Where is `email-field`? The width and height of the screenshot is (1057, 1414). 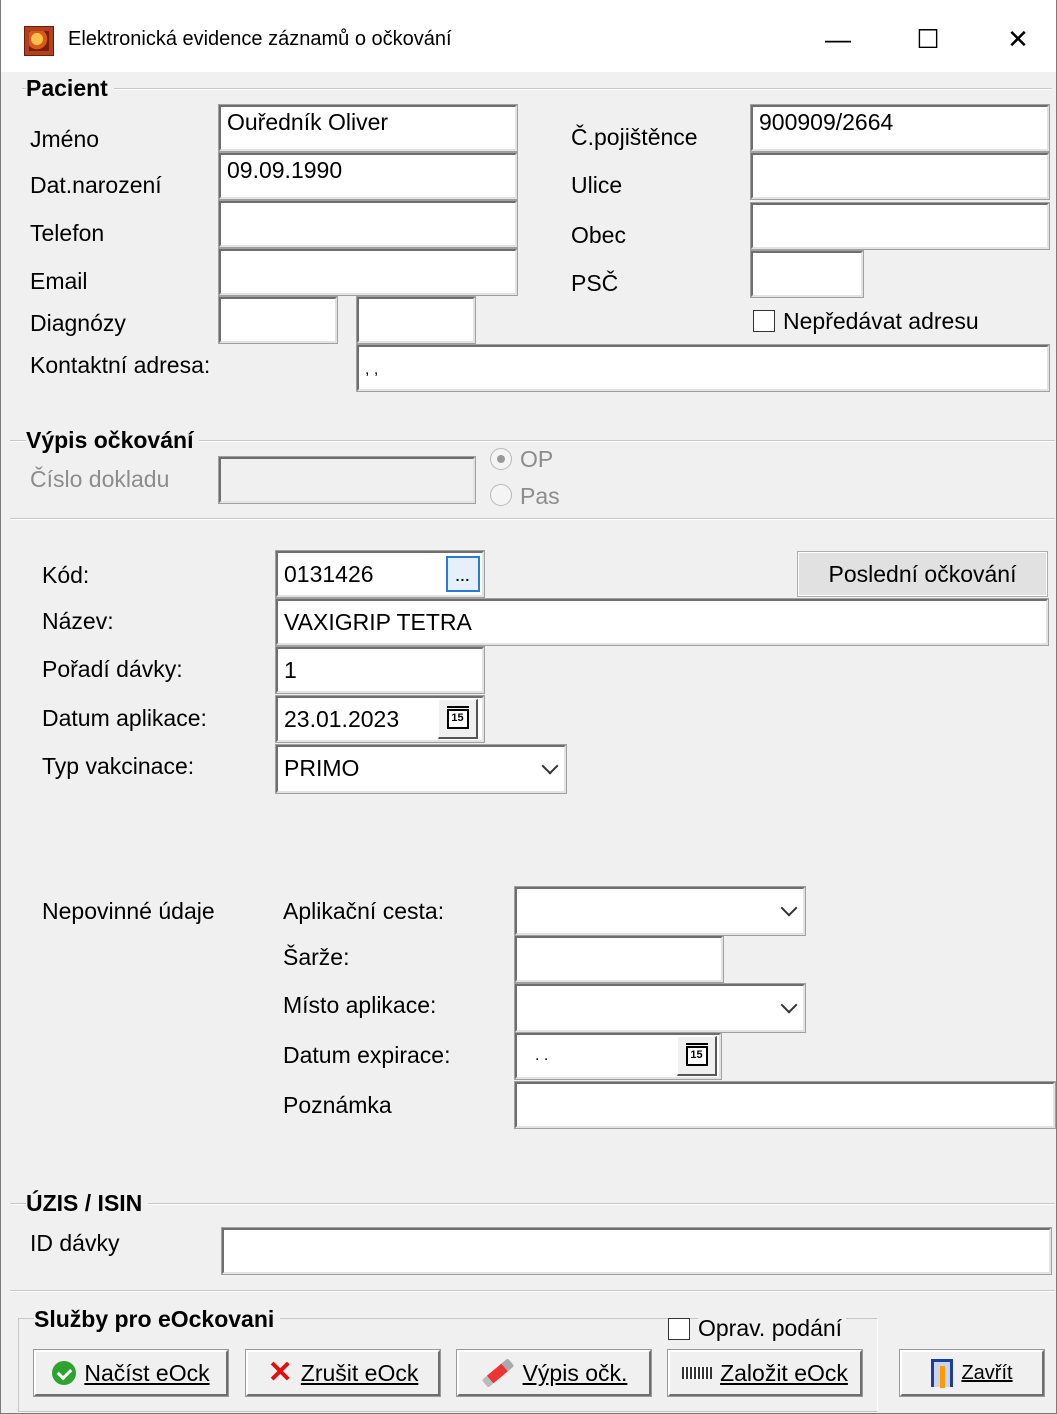 email-field is located at coordinates (368, 272).